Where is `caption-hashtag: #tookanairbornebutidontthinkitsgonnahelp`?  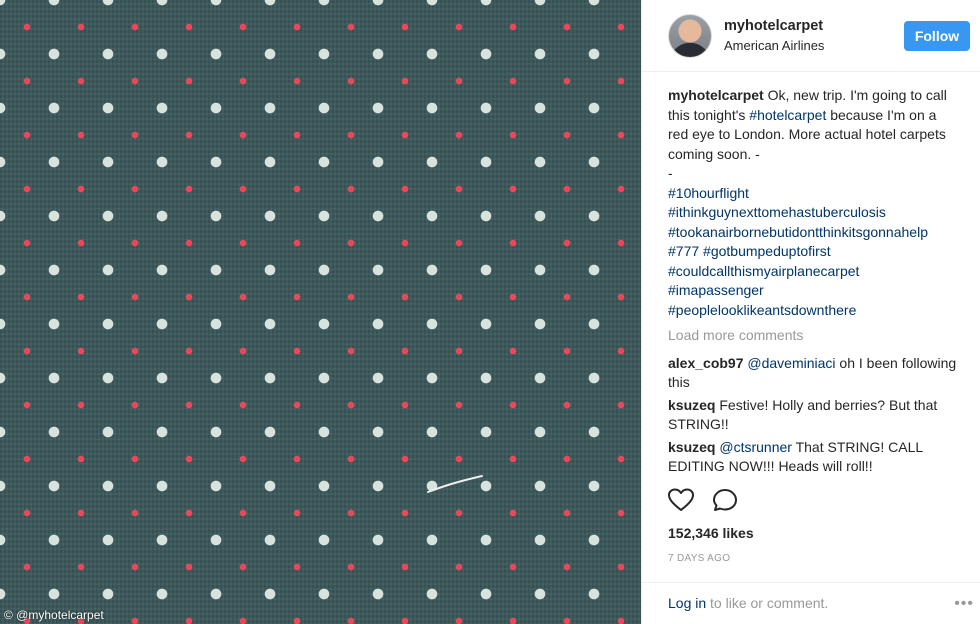
caption-hashtag: #tookanairbornebutidontthinkitsgonnahelp is located at coordinates (814, 233).